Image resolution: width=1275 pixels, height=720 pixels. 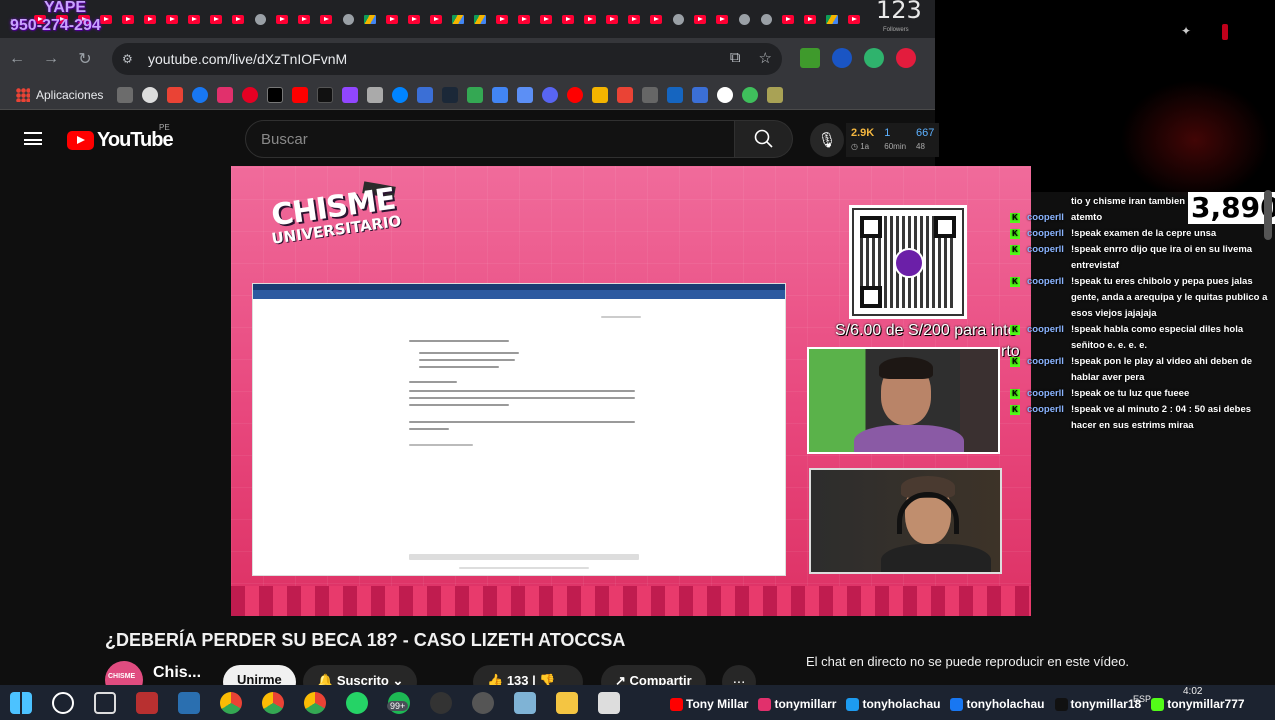 What do you see at coordinates (400, 94) in the screenshot?
I see `messenger-bookmark-icon` at bounding box center [400, 94].